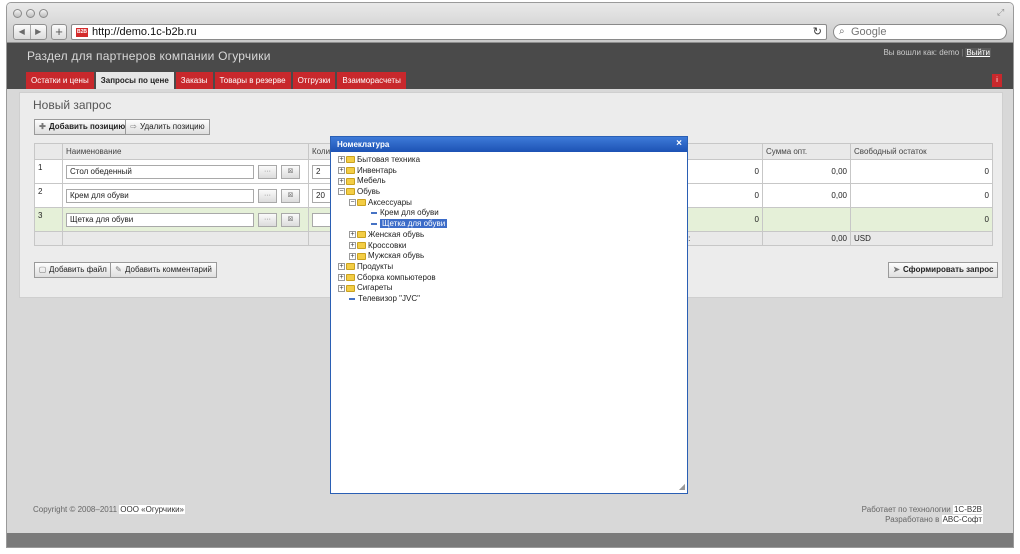 The image size is (1020, 554). Describe the element at coordinates (817, 32) in the screenshot. I see `reload-icon: ↻` at that location.